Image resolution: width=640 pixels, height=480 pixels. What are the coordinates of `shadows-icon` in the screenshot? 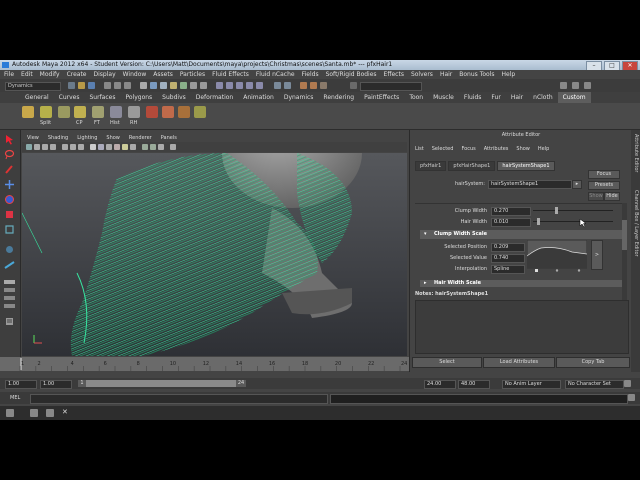 It's located at (133, 147).